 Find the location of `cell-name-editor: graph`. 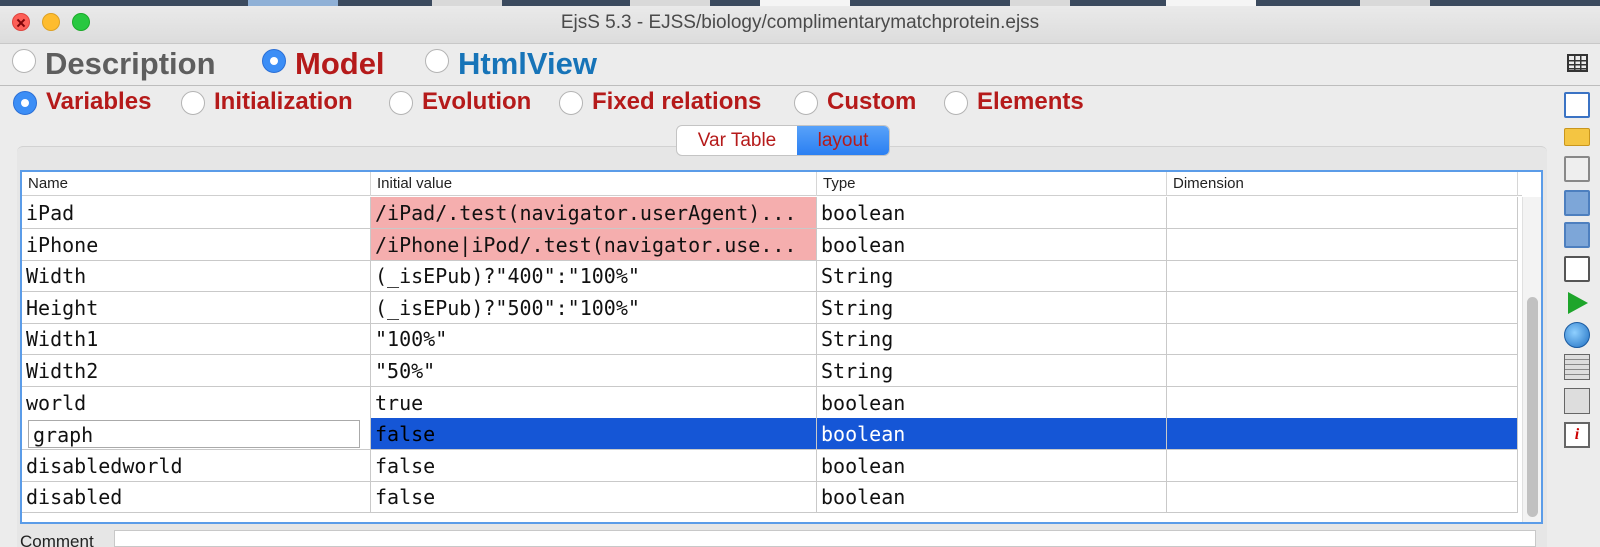

cell-name-editor: graph is located at coordinates (194, 434).